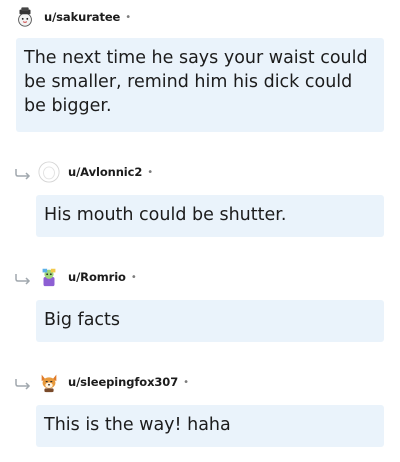 The height and width of the screenshot is (462, 400). What do you see at coordinates (82, 320) in the screenshot?
I see `comment-text: Big facts` at bounding box center [82, 320].